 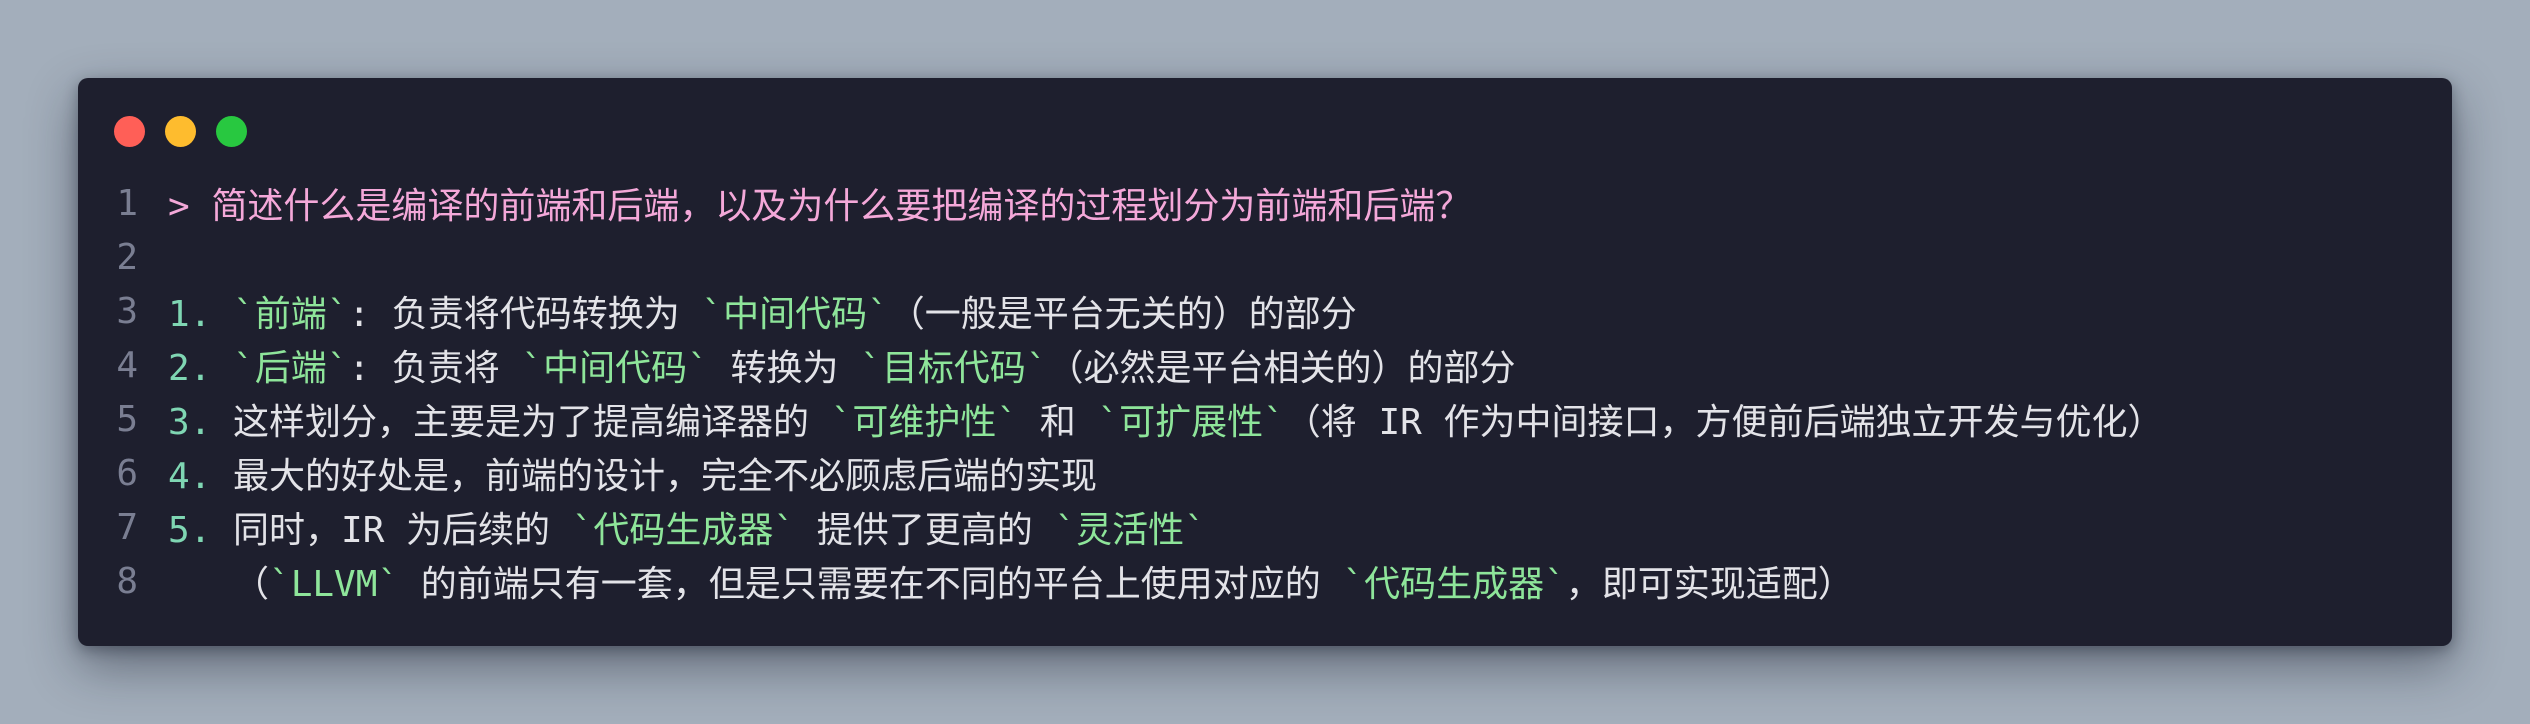 What do you see at coordinates (1724, 422) in the screenshot?
I see `text-segment: （将 IR 作为中间接口，方便前后端独立开发与优化）` at bounding box center [1724, 422].